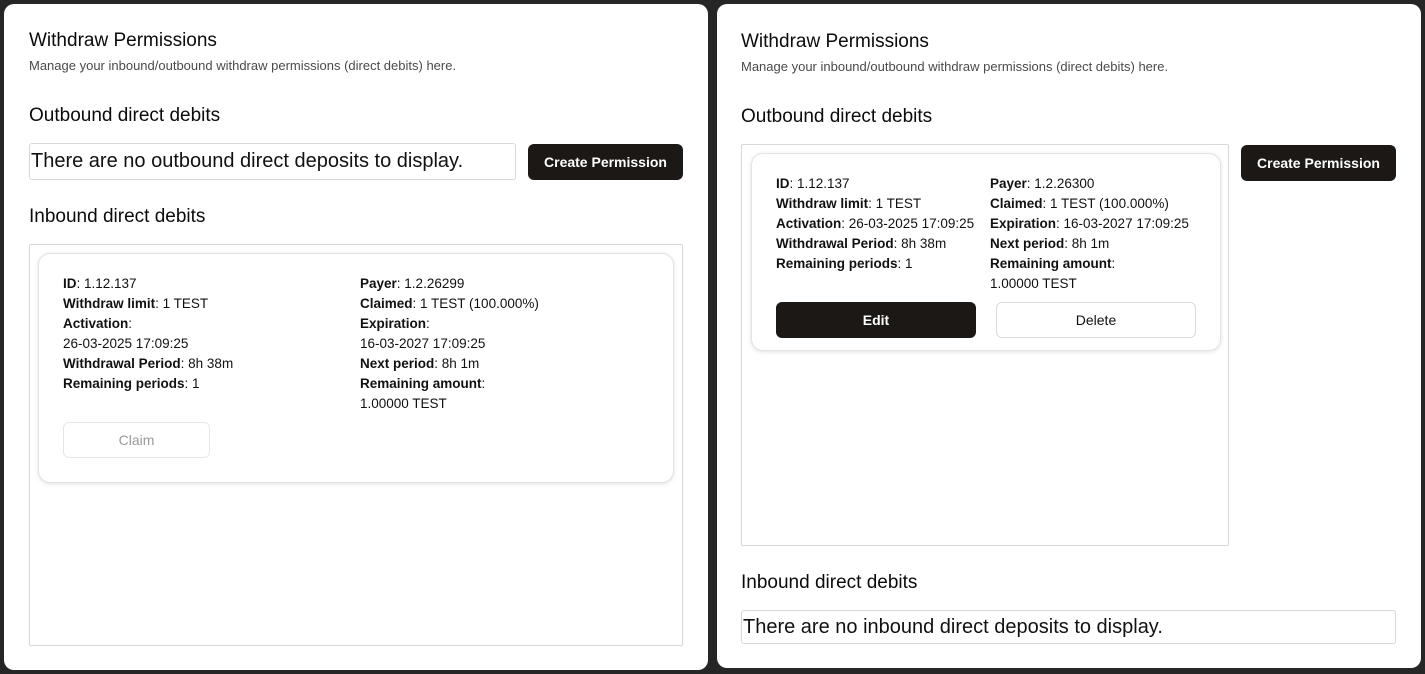 This screenshot has width=1425, height=674. I want to click on claim-button: Claim, so click(136, 440).